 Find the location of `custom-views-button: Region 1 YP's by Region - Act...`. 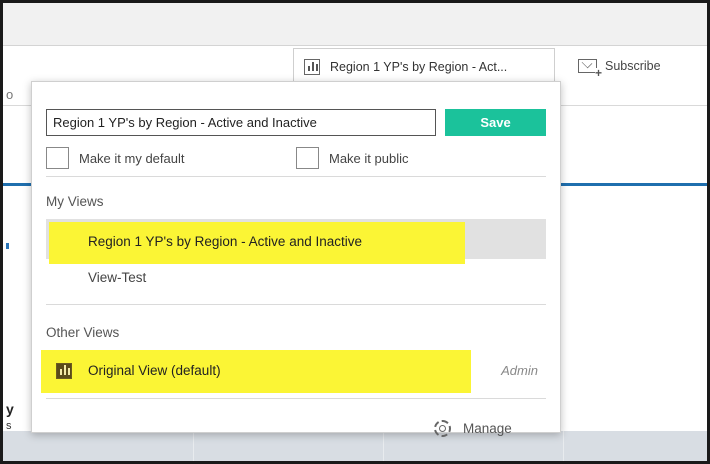

custom-views-button: Region 1 YP's by Region - Act... is located at coordinates (424, 66).